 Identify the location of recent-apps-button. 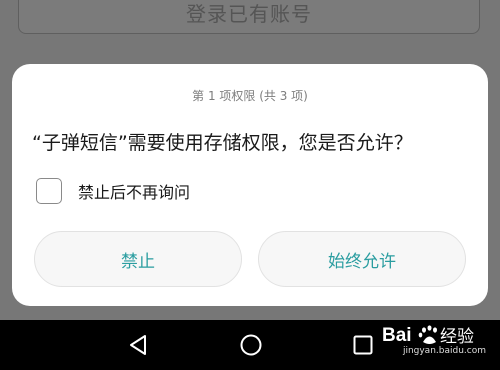
(363, 345).